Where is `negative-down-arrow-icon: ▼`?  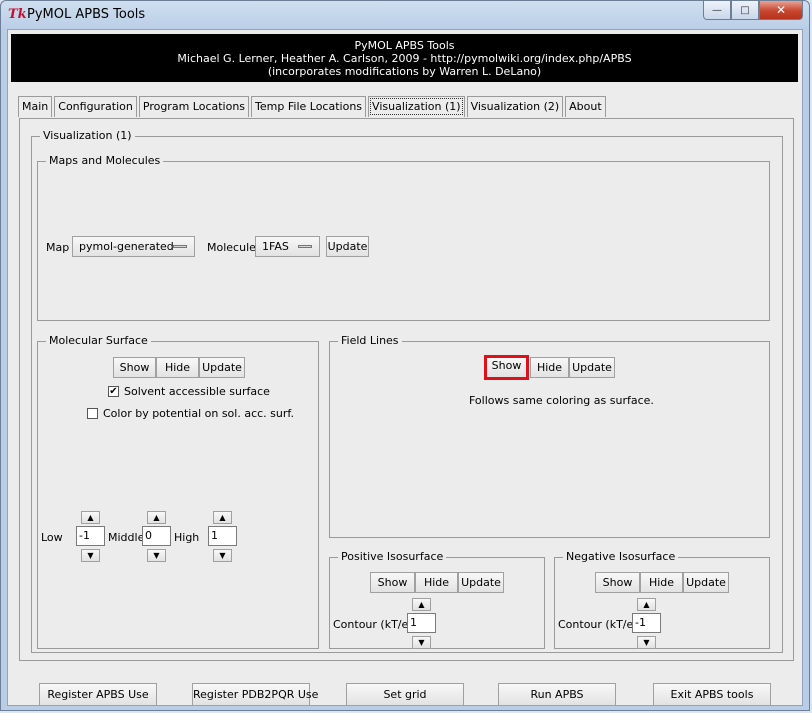
negative-down-arrow-icon: ▼ is located at coordinates (646, 642).